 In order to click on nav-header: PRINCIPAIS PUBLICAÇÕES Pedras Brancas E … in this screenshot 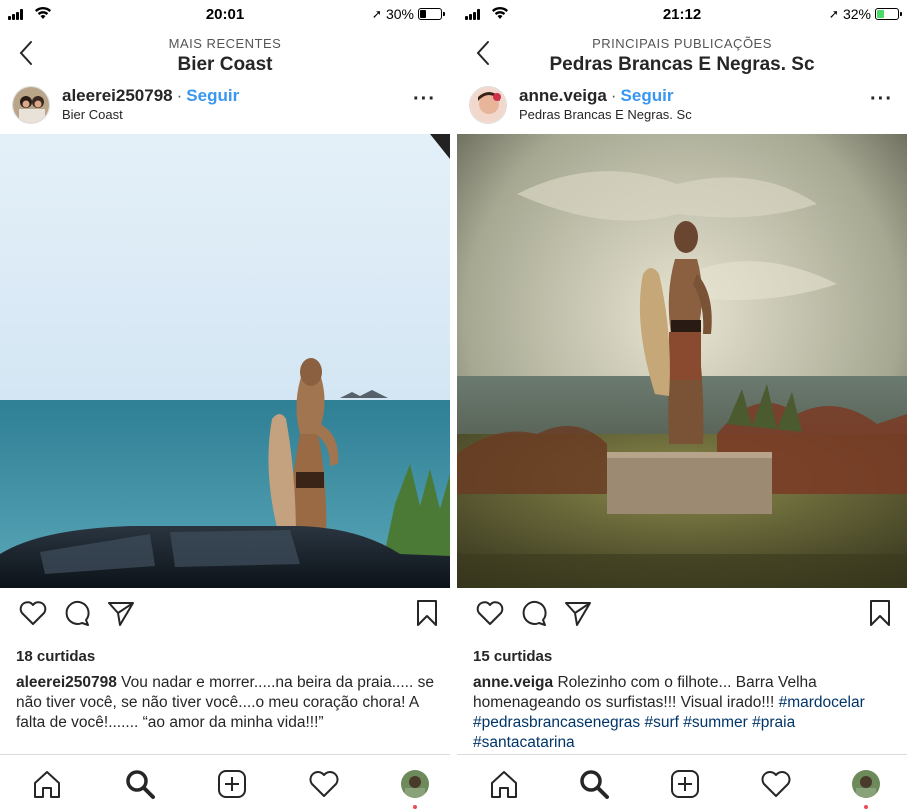, I will do `click(682, 54)`.